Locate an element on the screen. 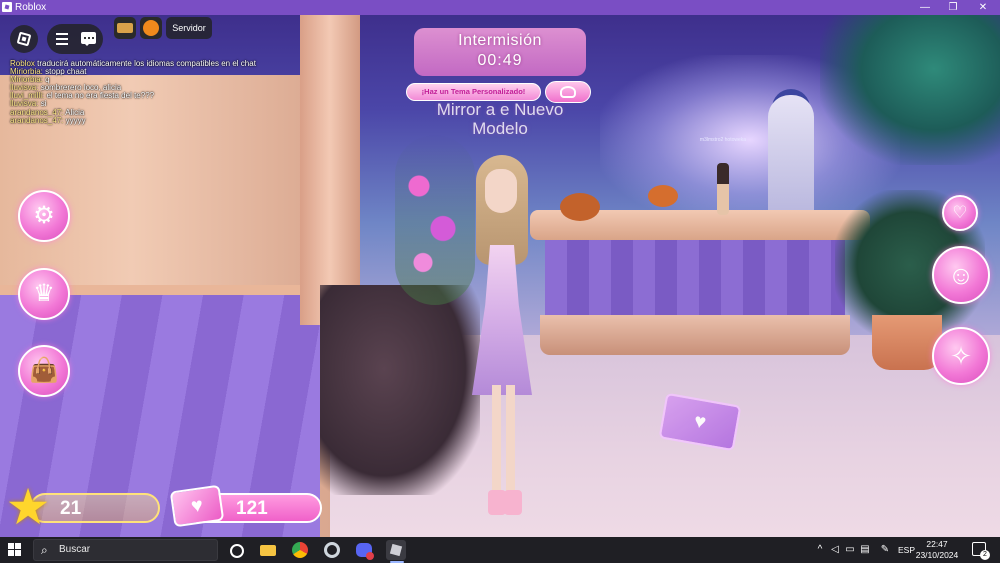 The height and width of the screenshot is (563, 1000). minimize-button: — is located at coordinates (925, 7).